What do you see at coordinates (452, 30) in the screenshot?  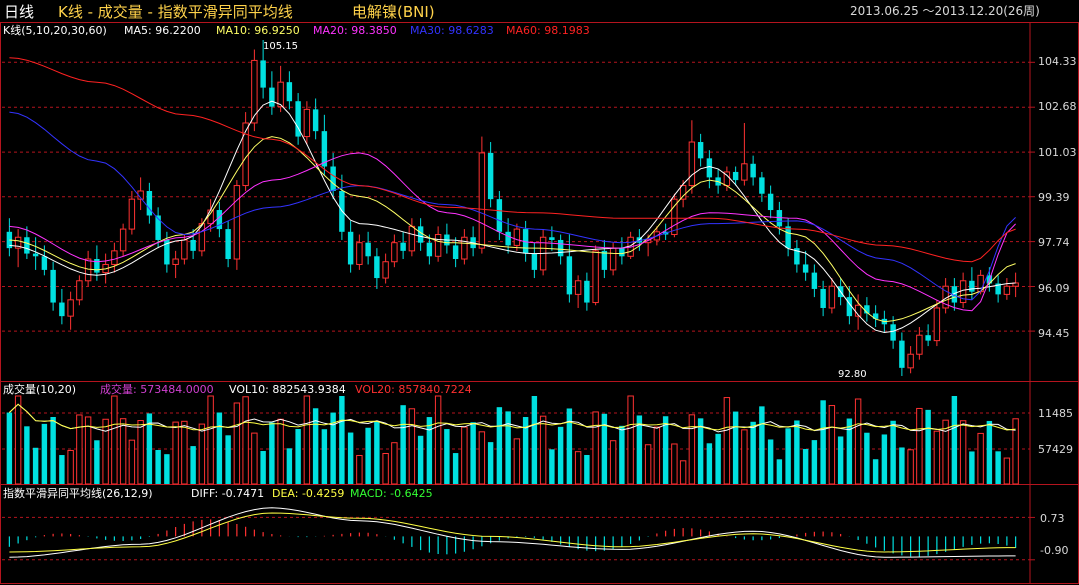 I see `ma30-label: MA30: 98.6283` at bounding box center [452, 30].